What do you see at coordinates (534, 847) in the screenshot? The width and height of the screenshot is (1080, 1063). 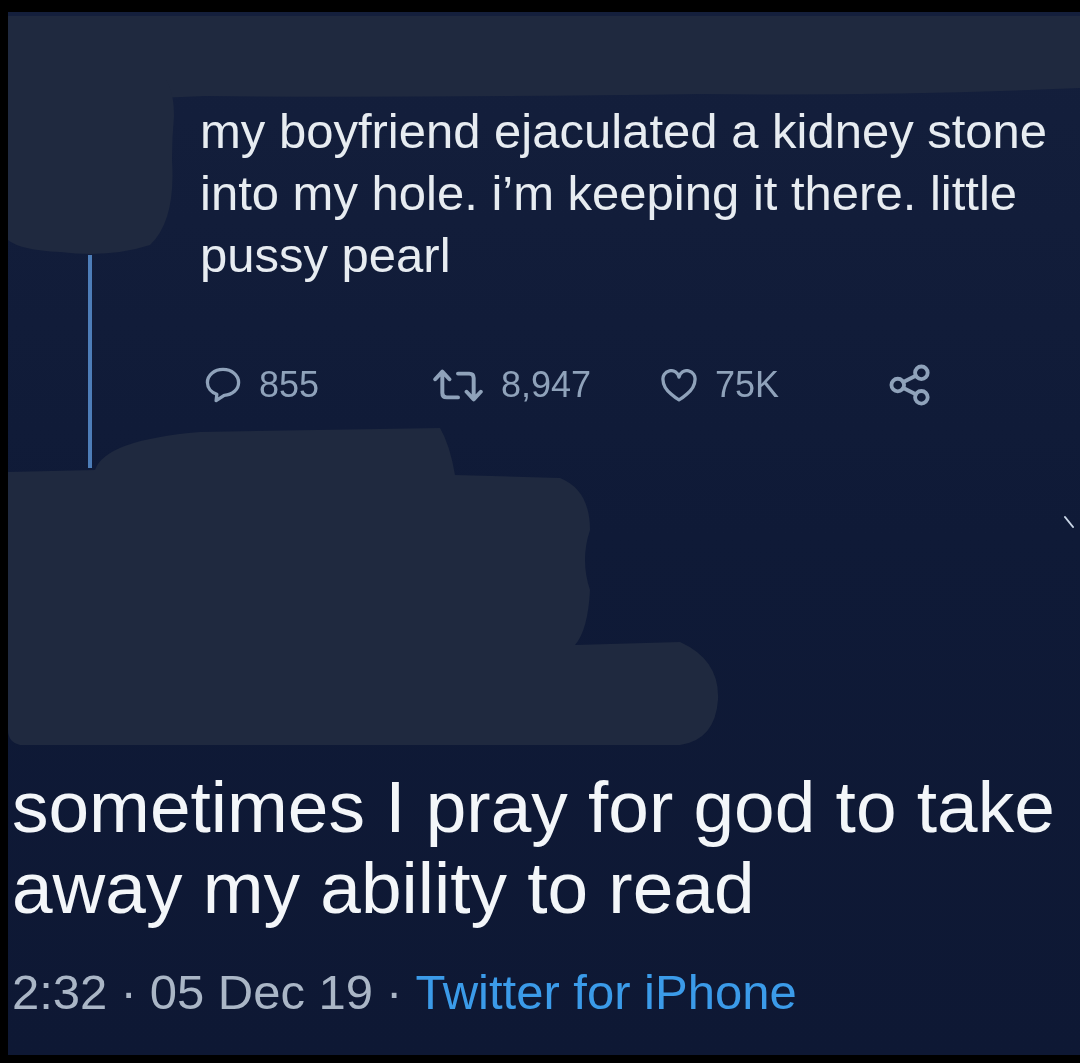 I see `tweet-text: sometimes I pray for god to take away my ability to read` at bounding box center [534, 847].